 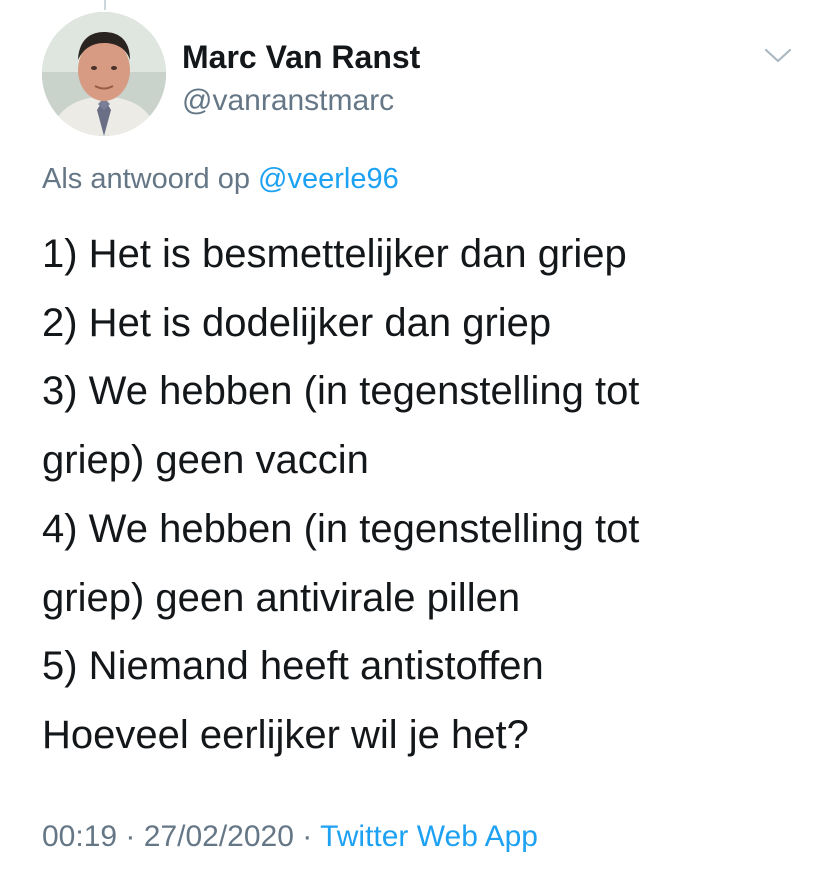 I want to click on reply-mention-link: @veerle96, so click(x=328, y=179).